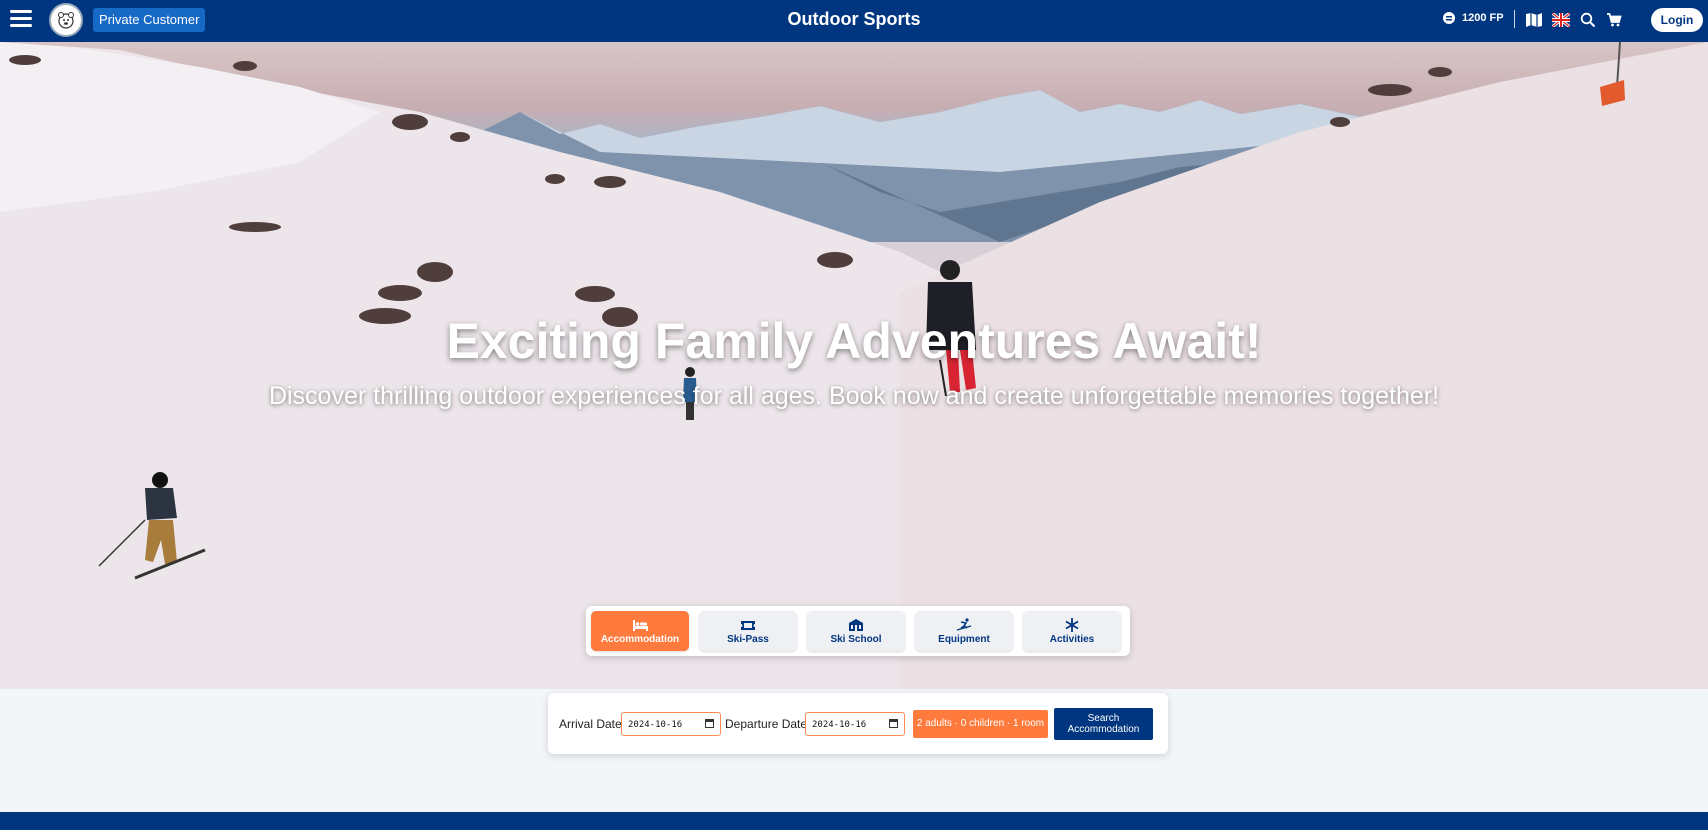 This screenshot has height=830, width=1708. Describe the element at coordinates (748, 625) in the screenshot. I see `ticket-icon` at that location.